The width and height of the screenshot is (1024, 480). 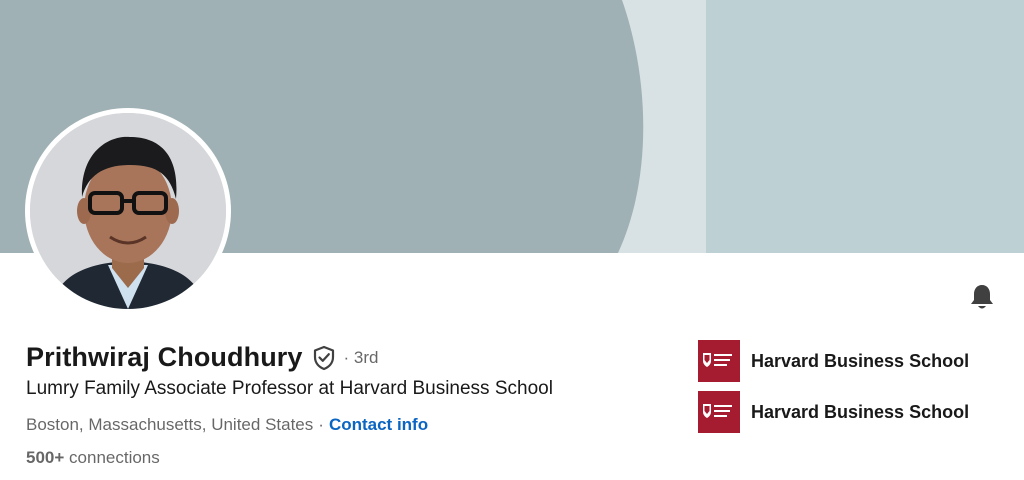 I want to click on bell-icon, so click(x=982, y=299).